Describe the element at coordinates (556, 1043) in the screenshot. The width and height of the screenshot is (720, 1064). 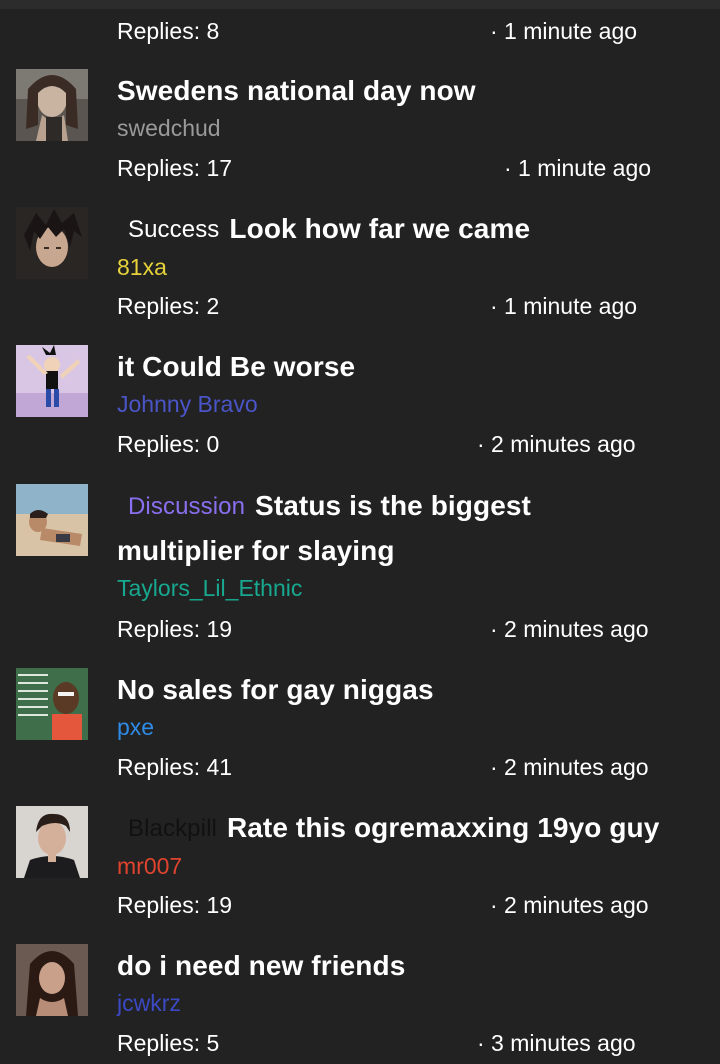
I see `timestamp: · 3 minutes ago` at that location.